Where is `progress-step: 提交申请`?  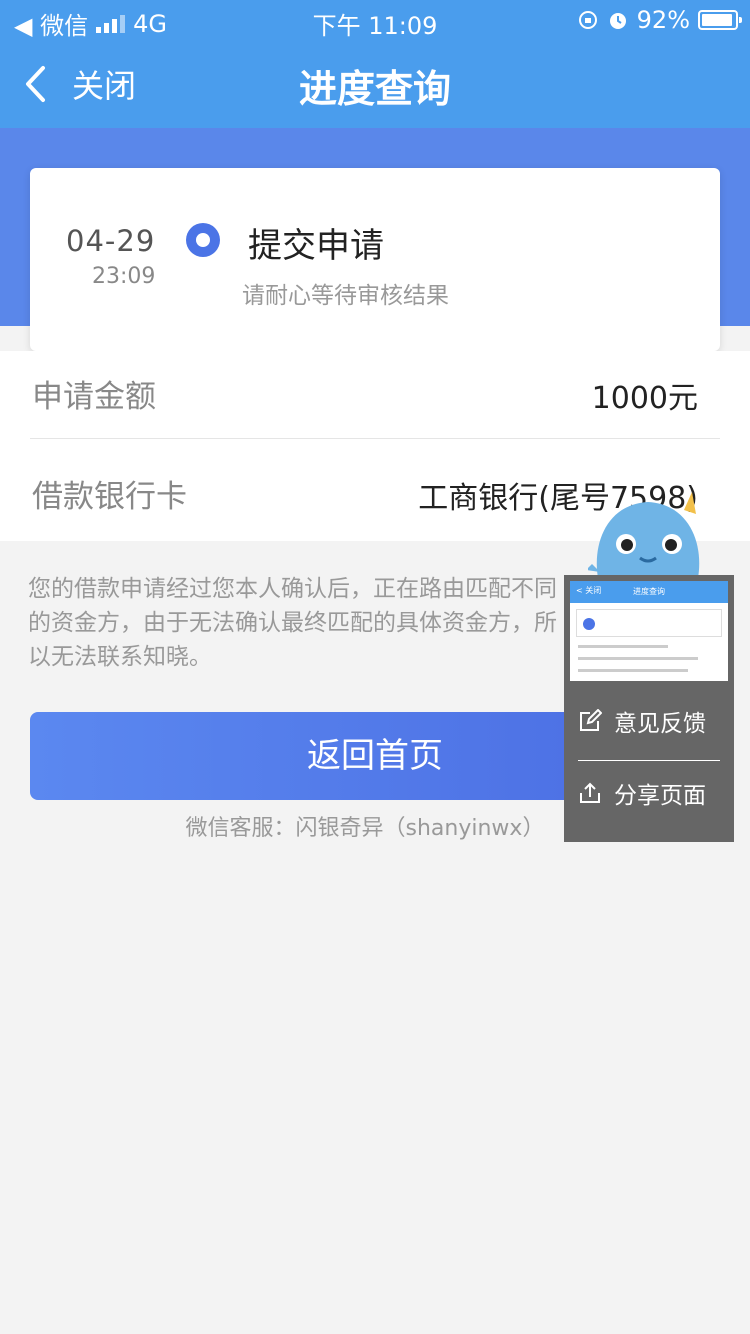 progress-step: 提交申请 is located at coordinates (316, 246).